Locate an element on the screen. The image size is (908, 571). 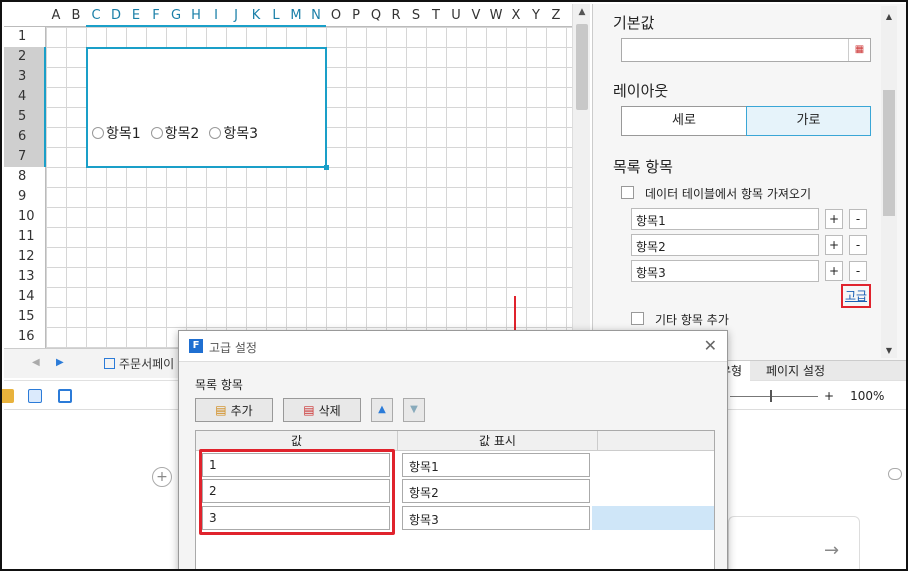
panel-scrollbar: ▲ ▼ is located at coordinates (889, 182).